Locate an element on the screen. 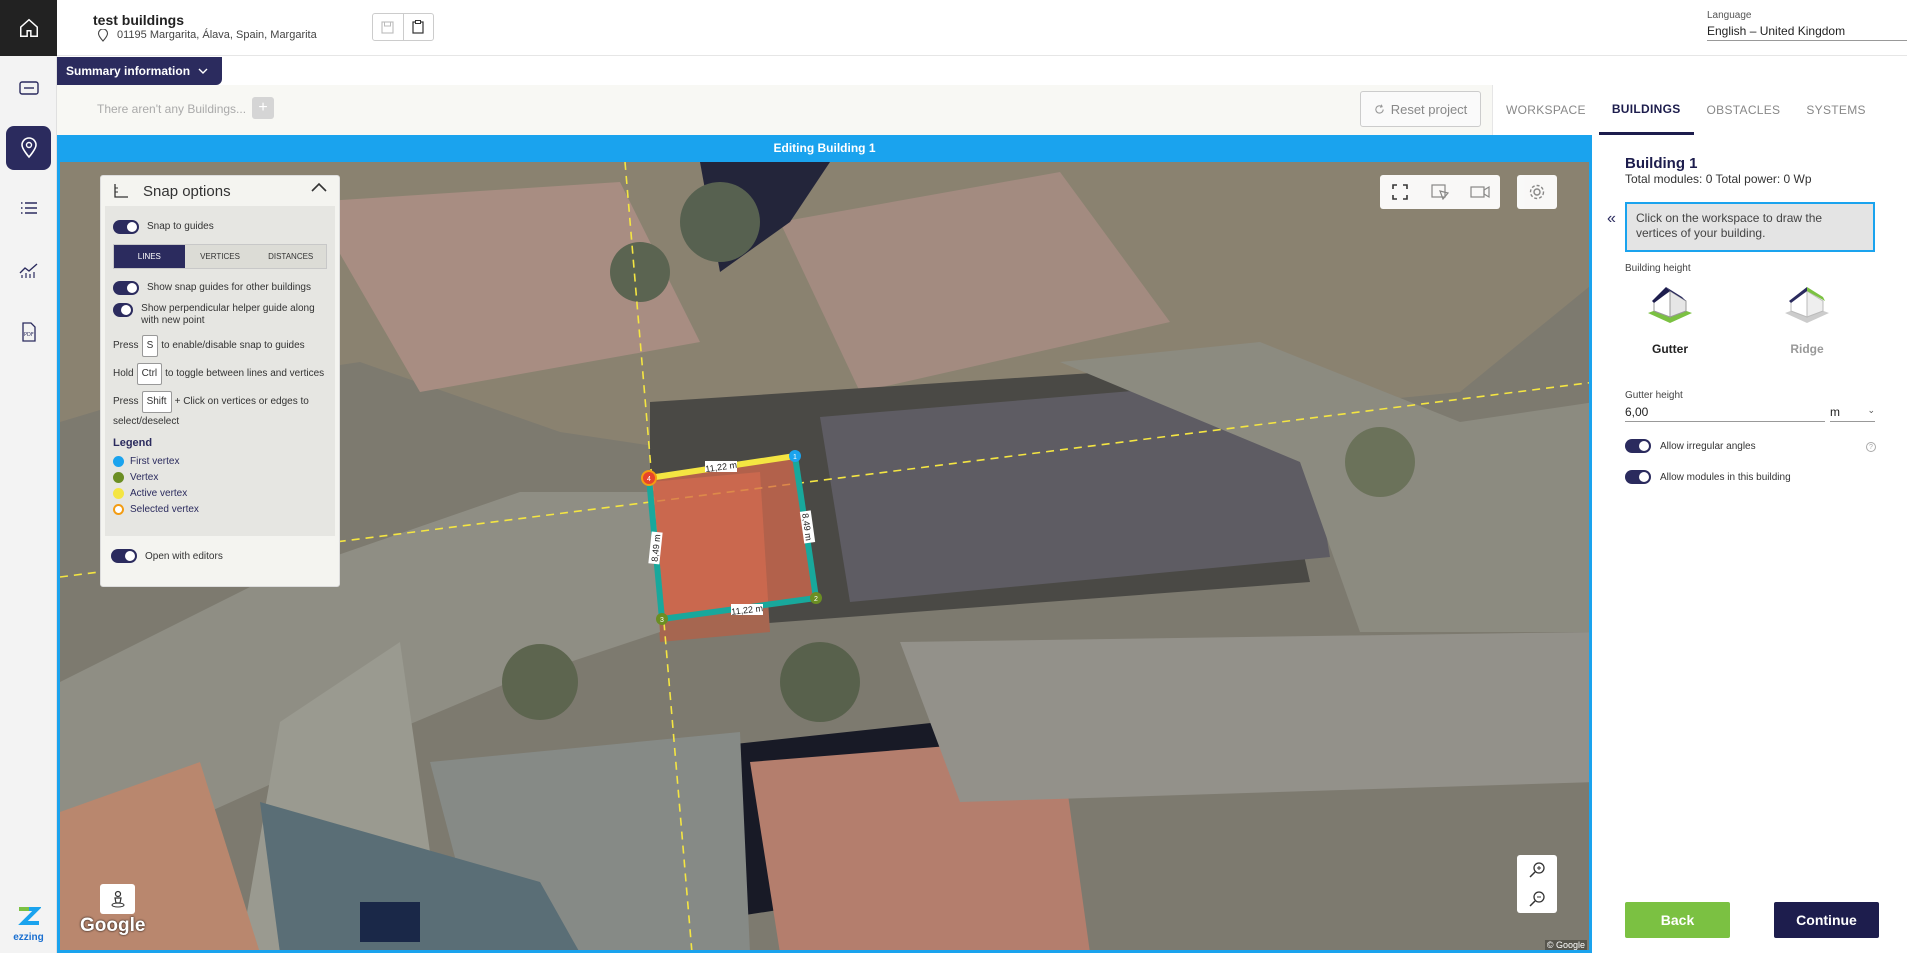 This screenshot has width=1907, height=953. clipboard-icon is located at coordinates (418, 27).